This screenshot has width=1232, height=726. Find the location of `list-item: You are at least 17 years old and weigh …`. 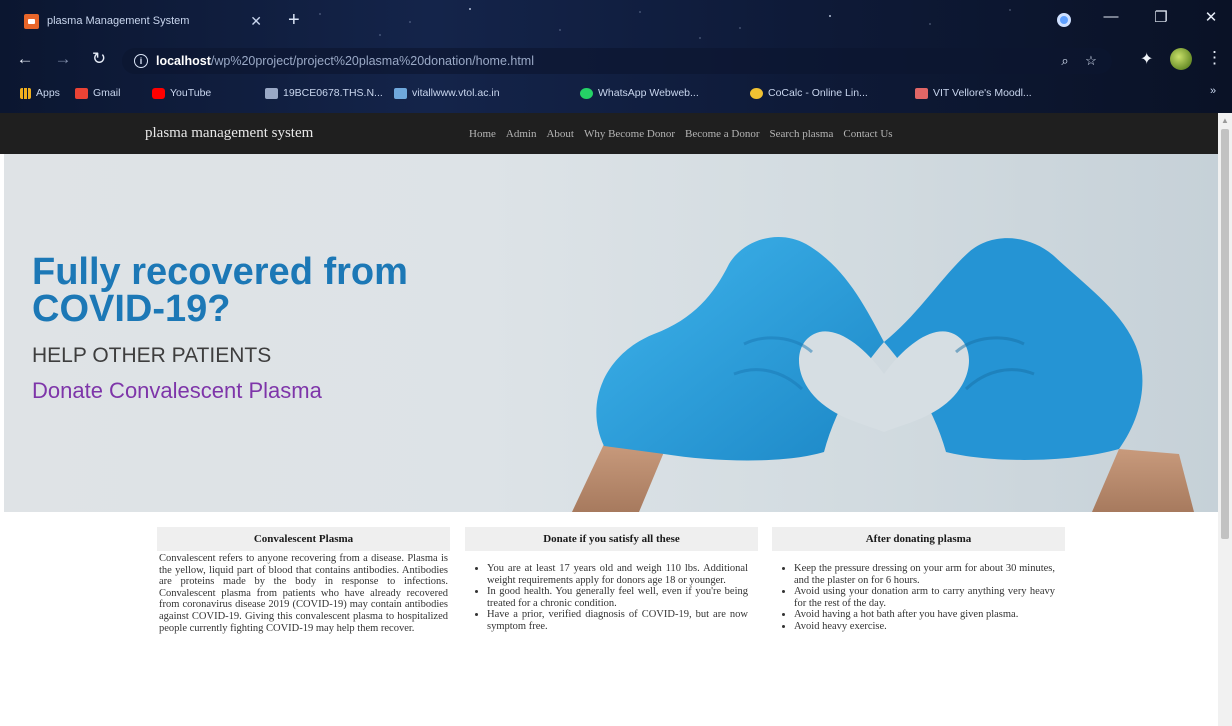

list-item: You are at least 17 years old and weigh … is located at coordinates (617, 574).